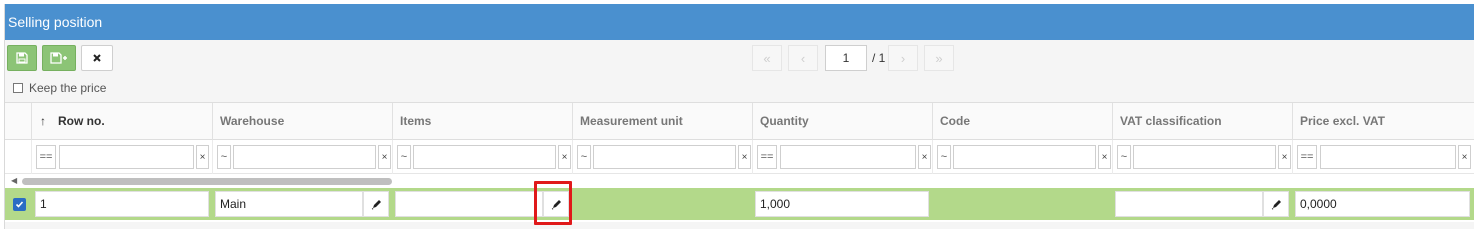 The width and height of the screenshot is (1474, 240). I want to click on floppy-disk-plus-icon, so click(58, 58).